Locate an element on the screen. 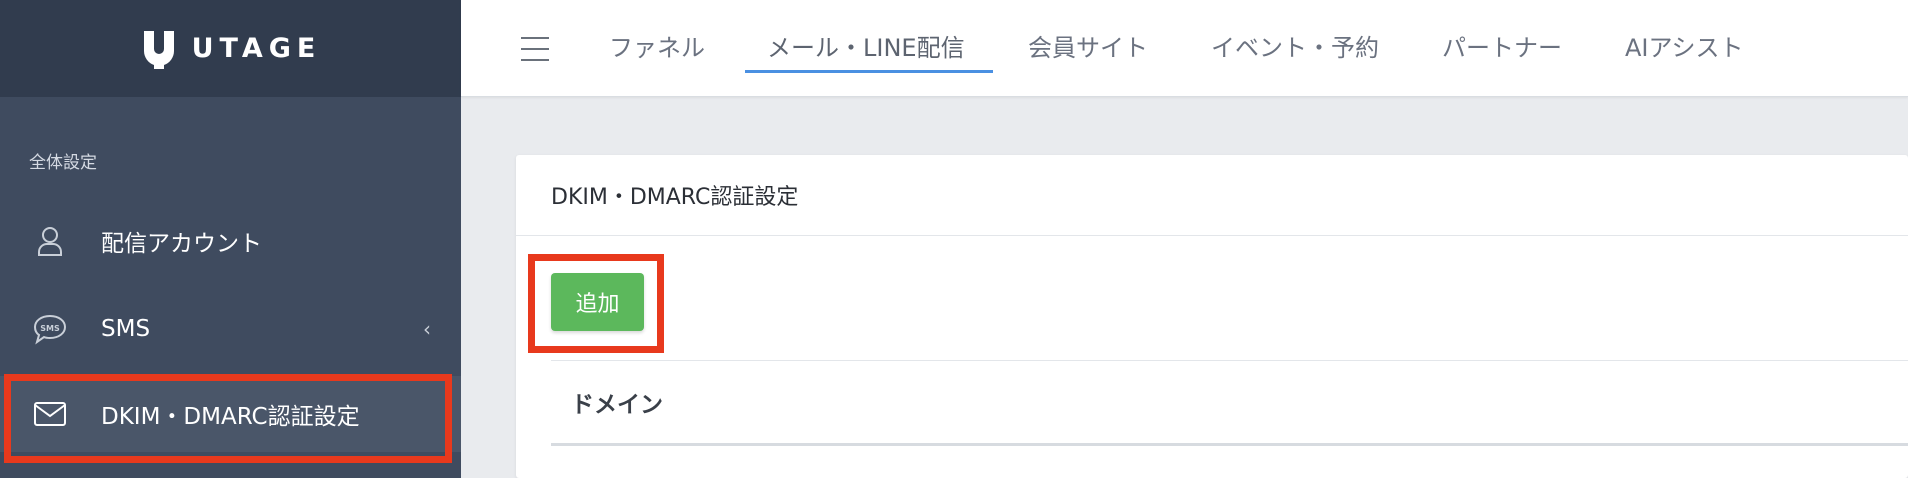 The image size is (1908, 478). hamburger-icon is located at coordinates (535, 49).